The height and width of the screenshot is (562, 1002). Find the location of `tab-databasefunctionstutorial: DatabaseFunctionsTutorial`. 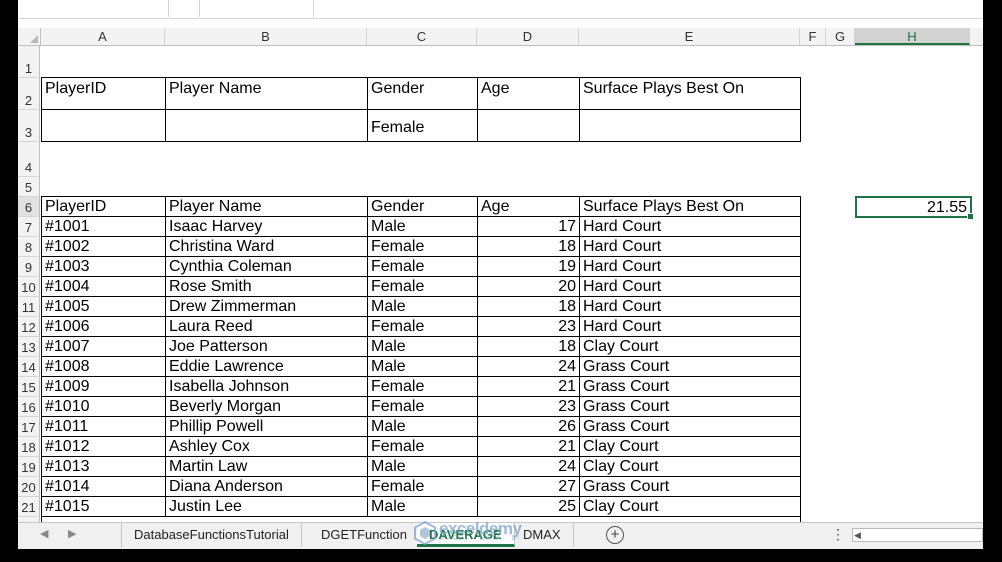

tab-databasefunctionstutorial: DatabaseFunctionsTutorial is located at coordinates (211, 535).